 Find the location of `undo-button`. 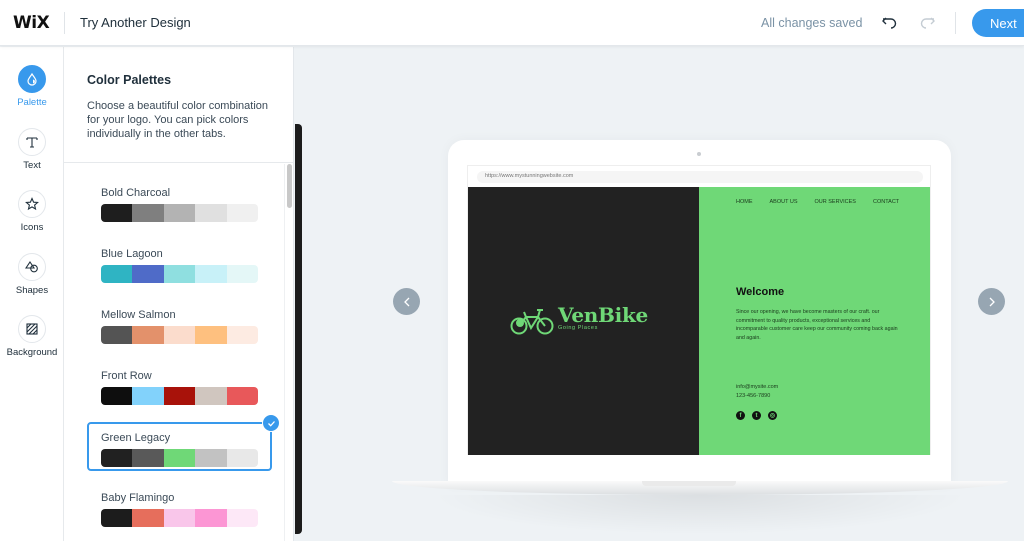

undo-button is located at coordinates (890, 22).